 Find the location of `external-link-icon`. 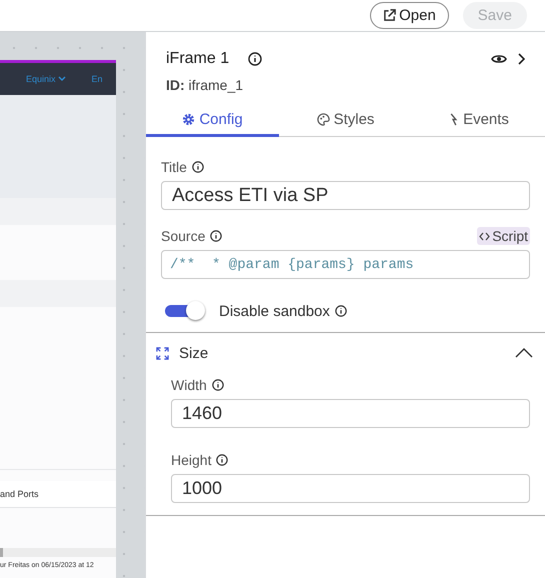

external-link-icon is located at coordinates (389, 15).